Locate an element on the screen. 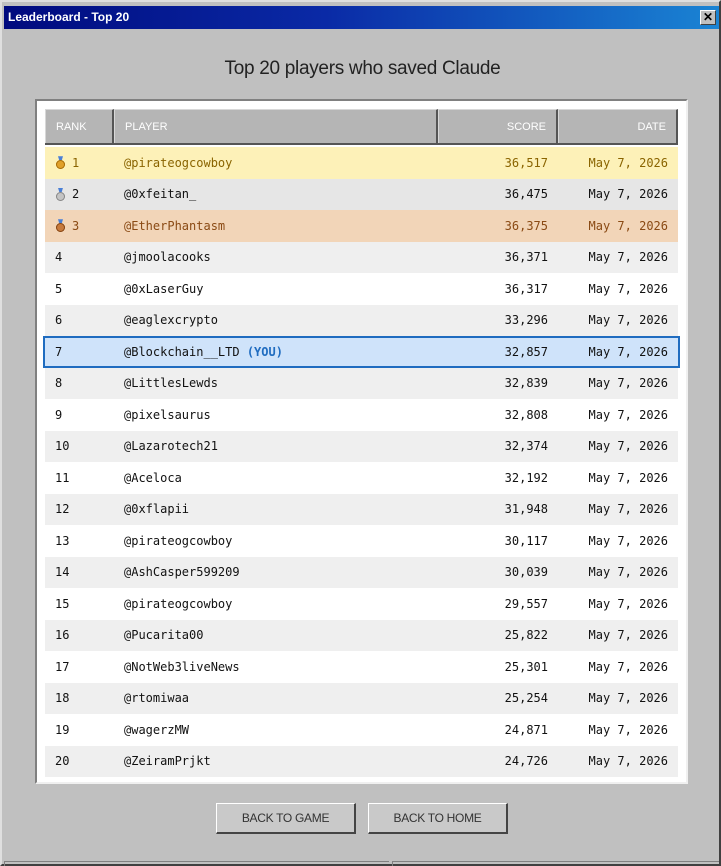 Image resolution: width=721 pixels, height=866 pixels. table-row: 11 @Aceloca 32,192 May 7, 2026 is located at coordinates (361, 478).